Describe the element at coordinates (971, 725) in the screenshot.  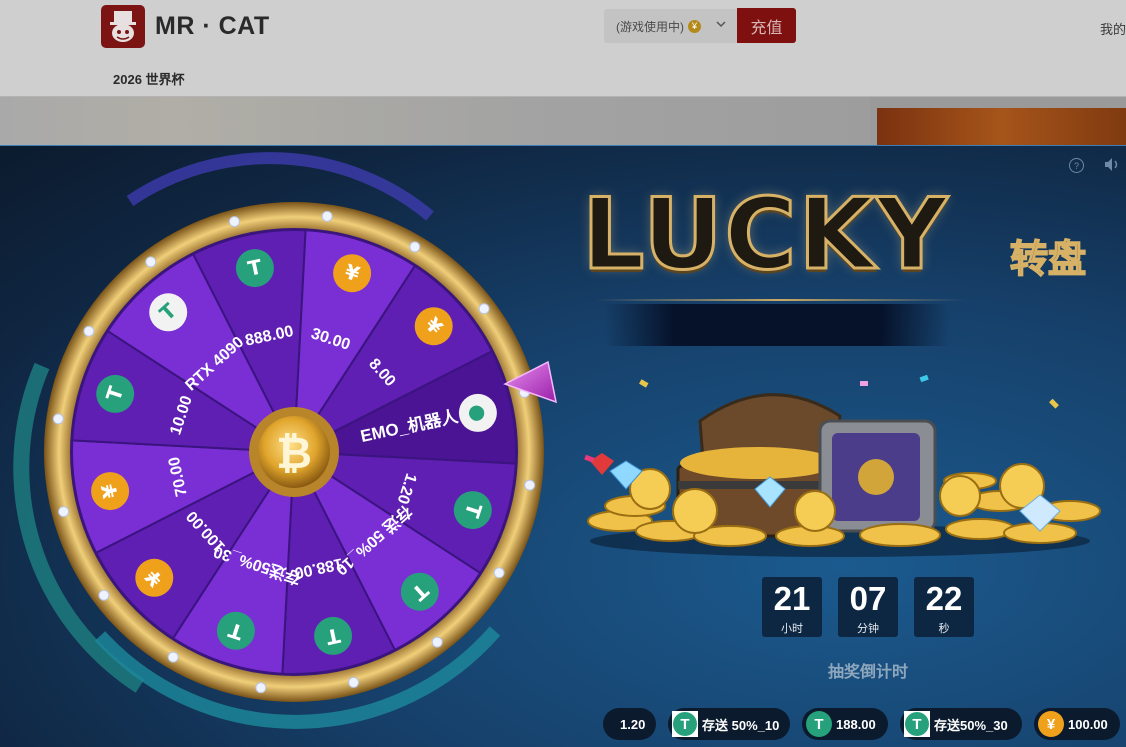
I see `ticker-item-label: 存送50%_30` at that location.